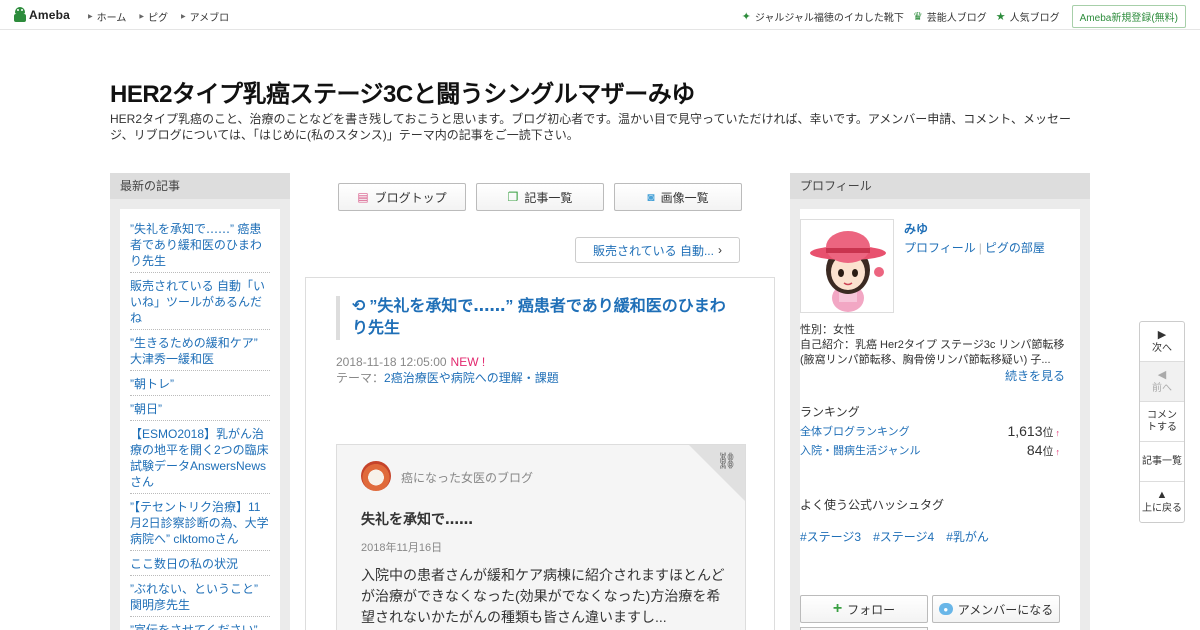 The width and height of the screenshot is (1200, 630). I want to click on entry-list-side-button: 記事一覧, so click(1162, 462).